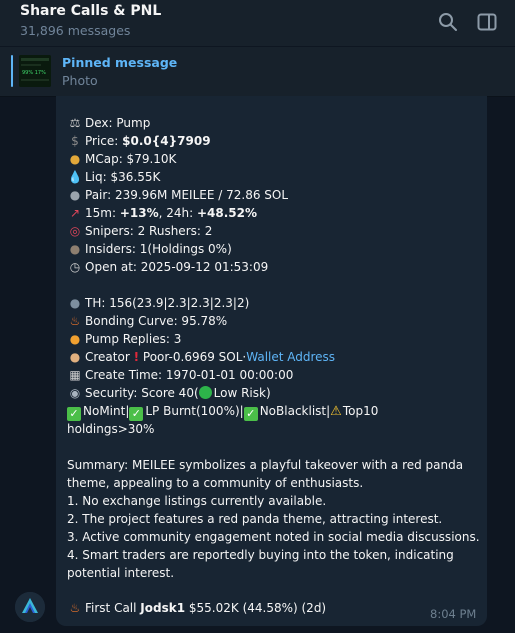 This screenshot has height=633, width=515. Describe the element at coordinates (75, 213) in the screenshot. I see `chart-up-icon: ↗` at that location.